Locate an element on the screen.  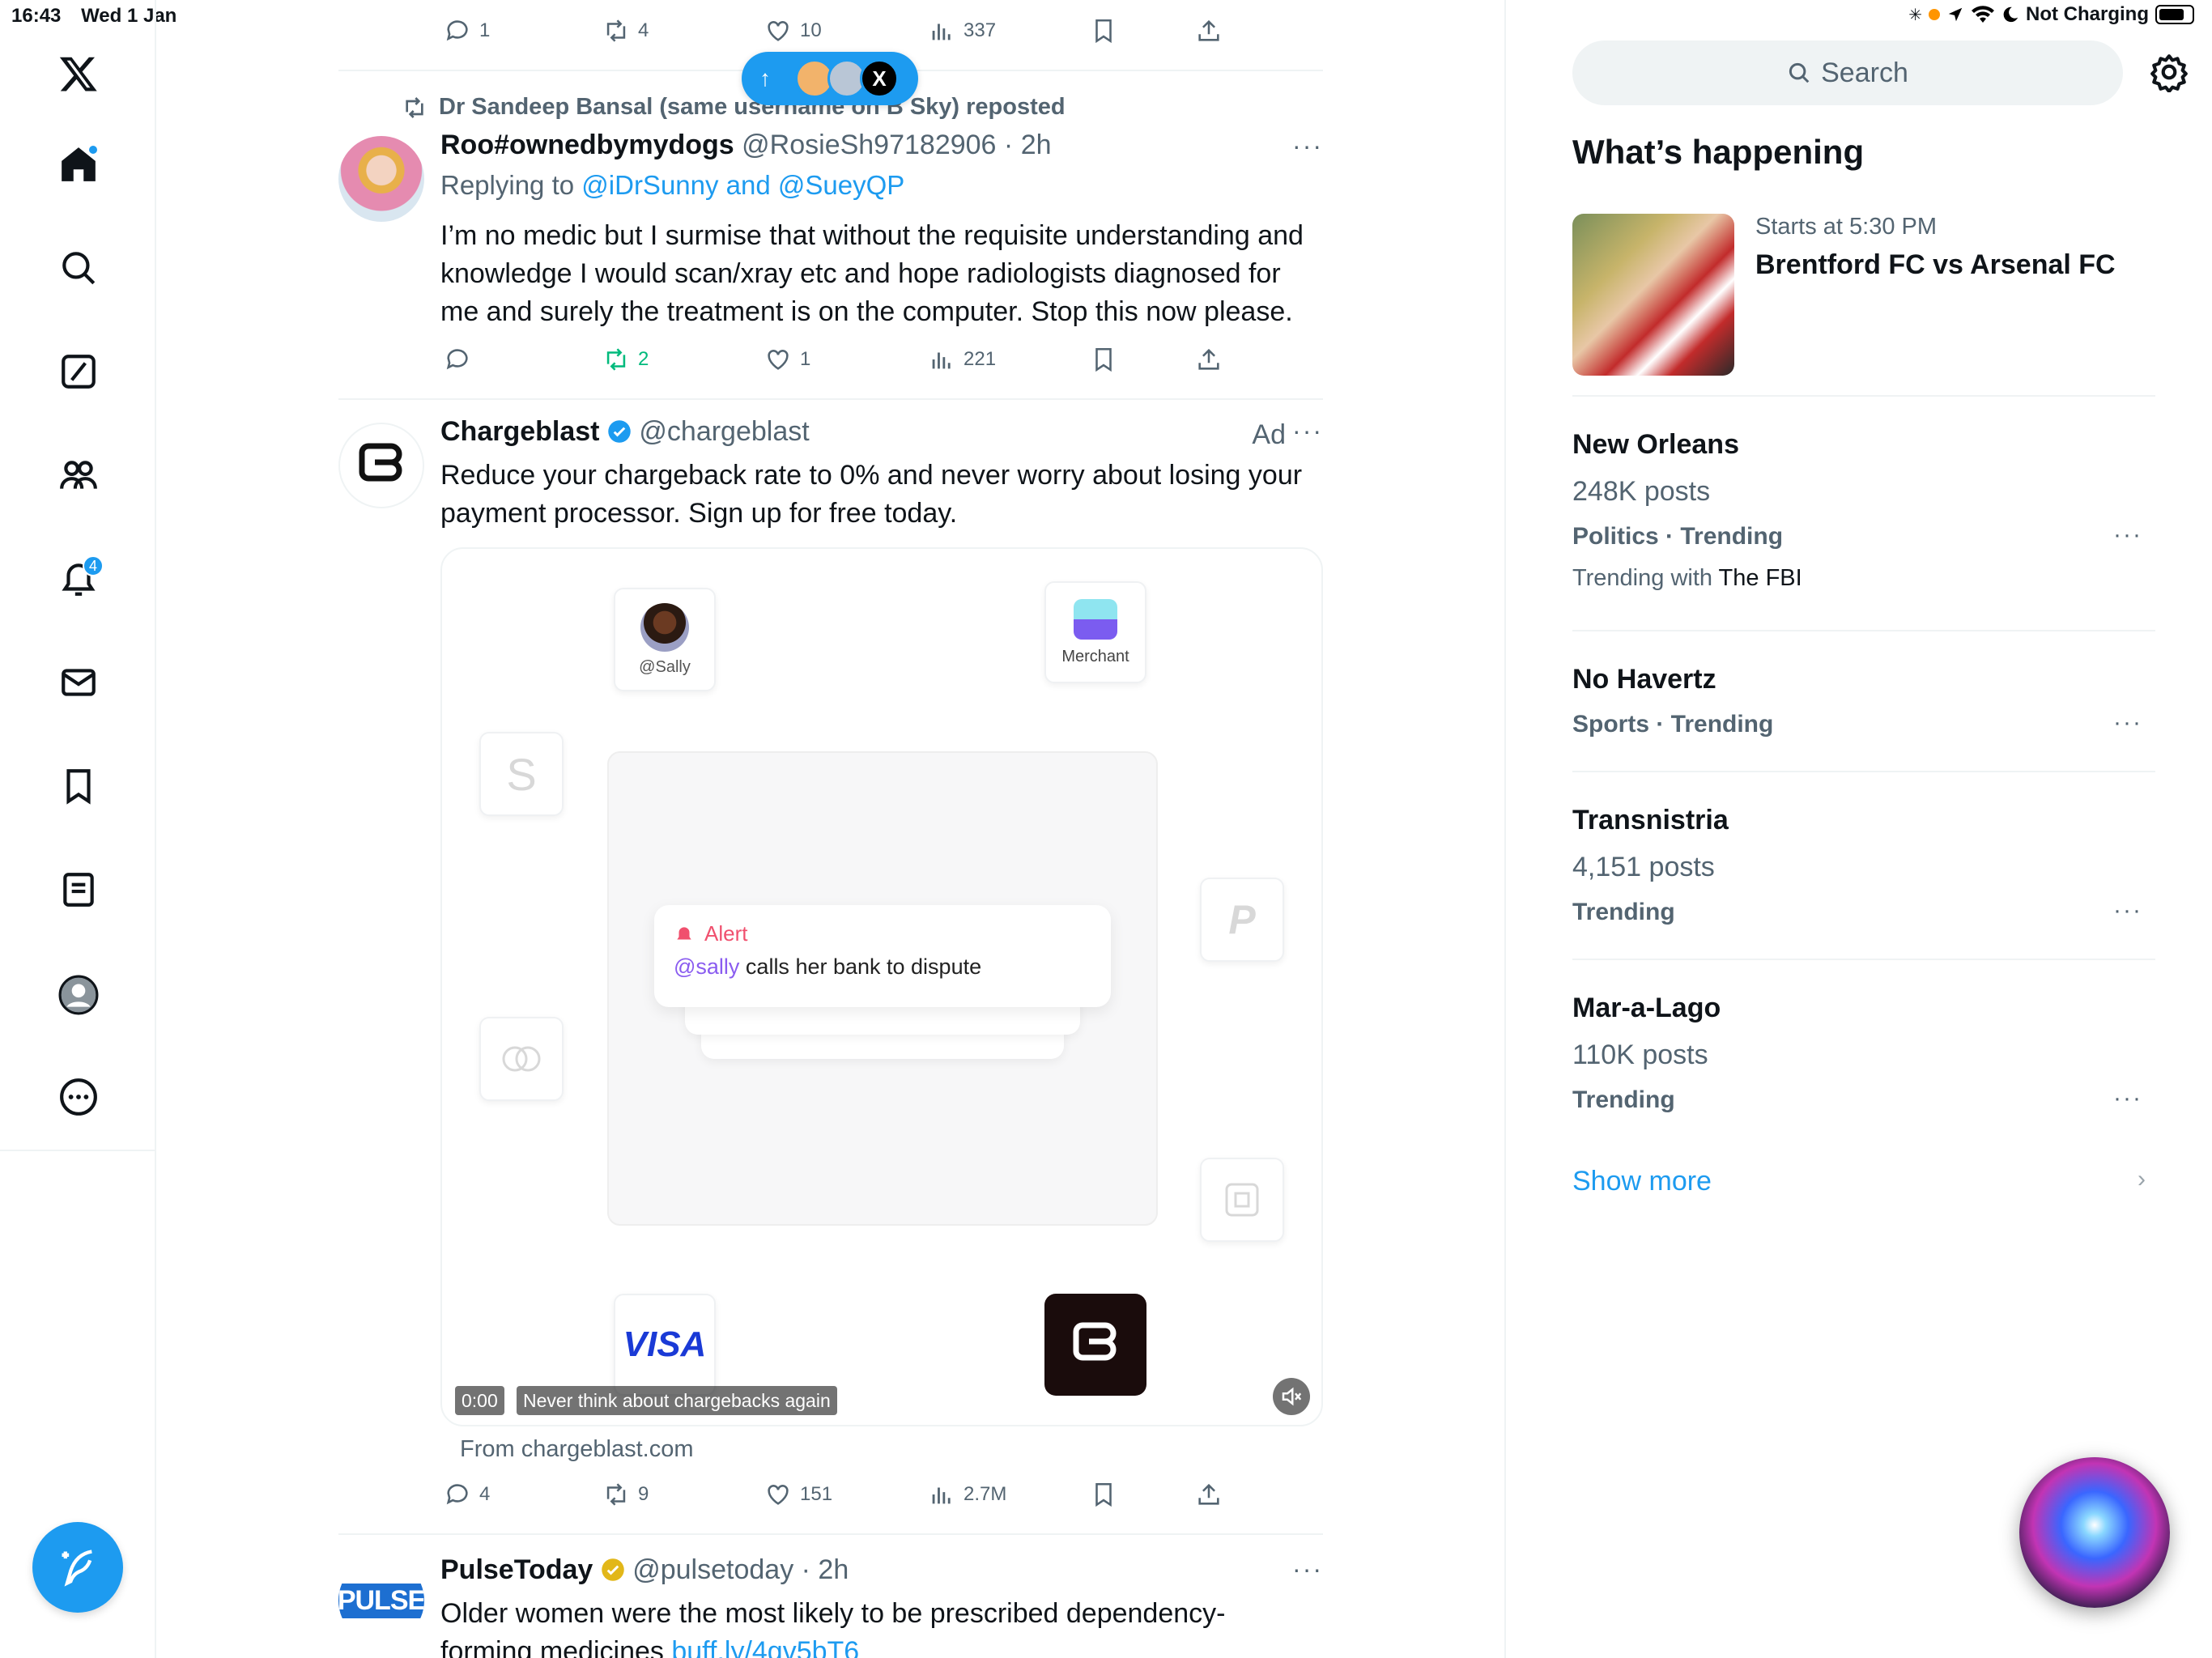
chargeblast-app-icon is located at coordinates (1095, 1345).